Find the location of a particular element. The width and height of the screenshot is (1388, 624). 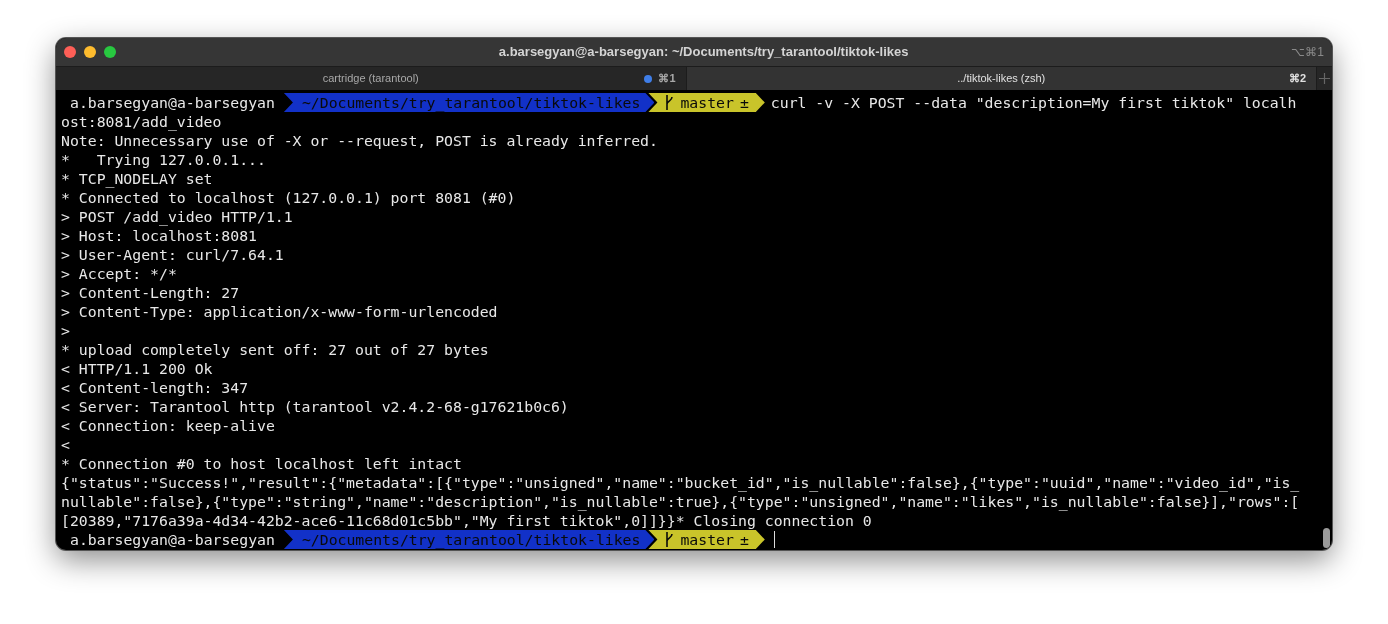

tab-shortcut: ⌘1 is located at coordinates (667, 79).